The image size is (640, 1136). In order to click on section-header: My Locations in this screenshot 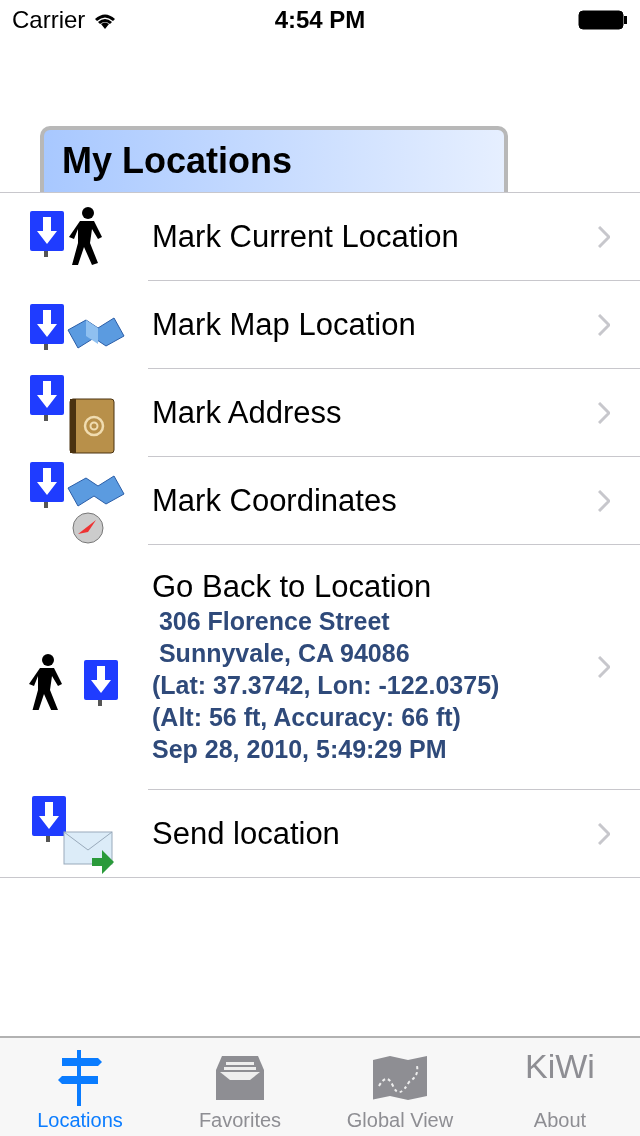, I will do `click(274, 159)`.